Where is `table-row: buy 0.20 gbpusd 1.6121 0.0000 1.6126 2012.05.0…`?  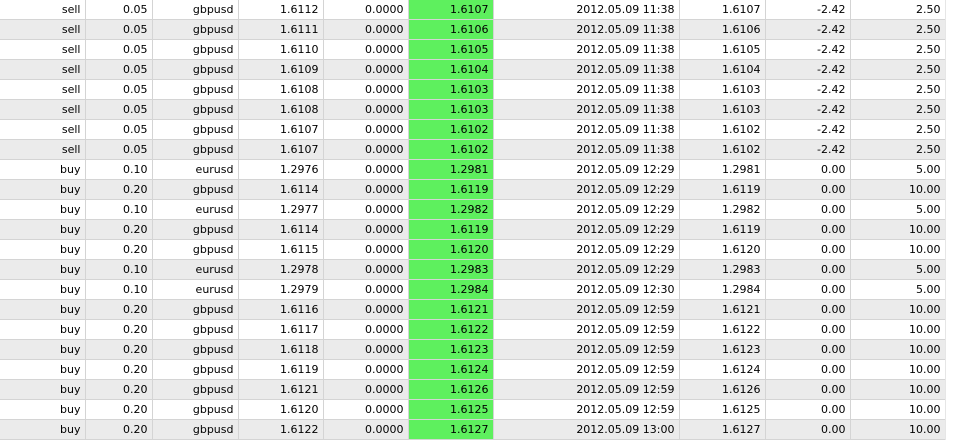
table-row: buy 0.20 gbpusd 1.6121 0.0000 1.6126 2012.05.0… is located at coordinates (472, 389).